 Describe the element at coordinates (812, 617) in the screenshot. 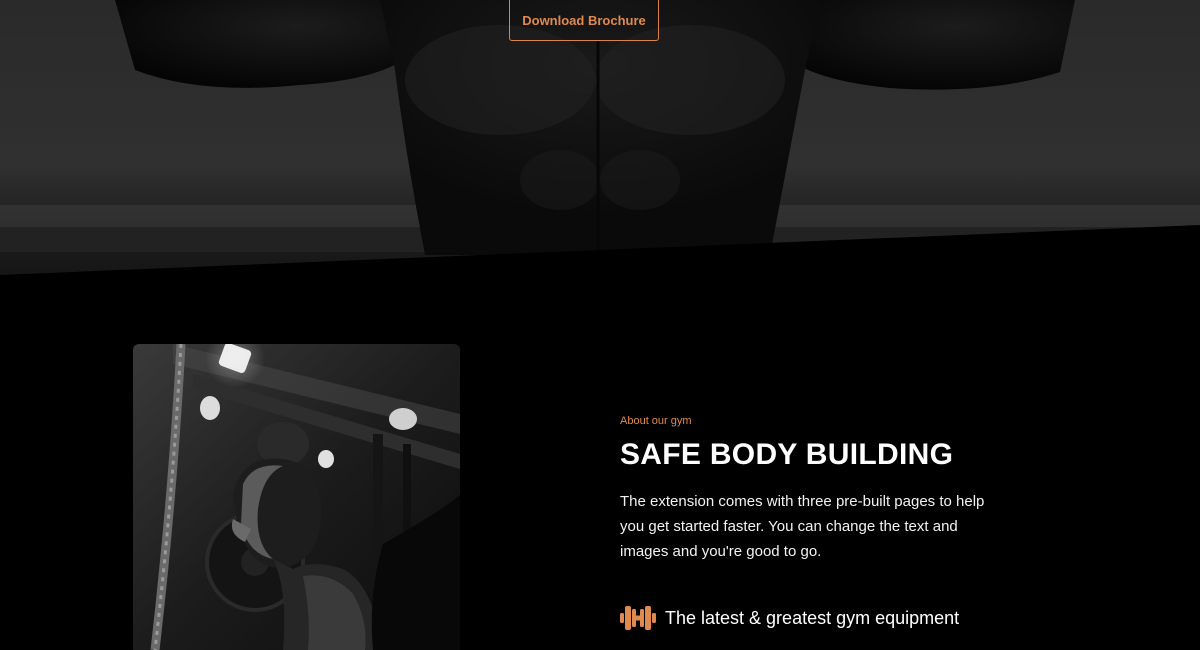

I see `feature-label: The latest & greatest gym equipment` at that location.